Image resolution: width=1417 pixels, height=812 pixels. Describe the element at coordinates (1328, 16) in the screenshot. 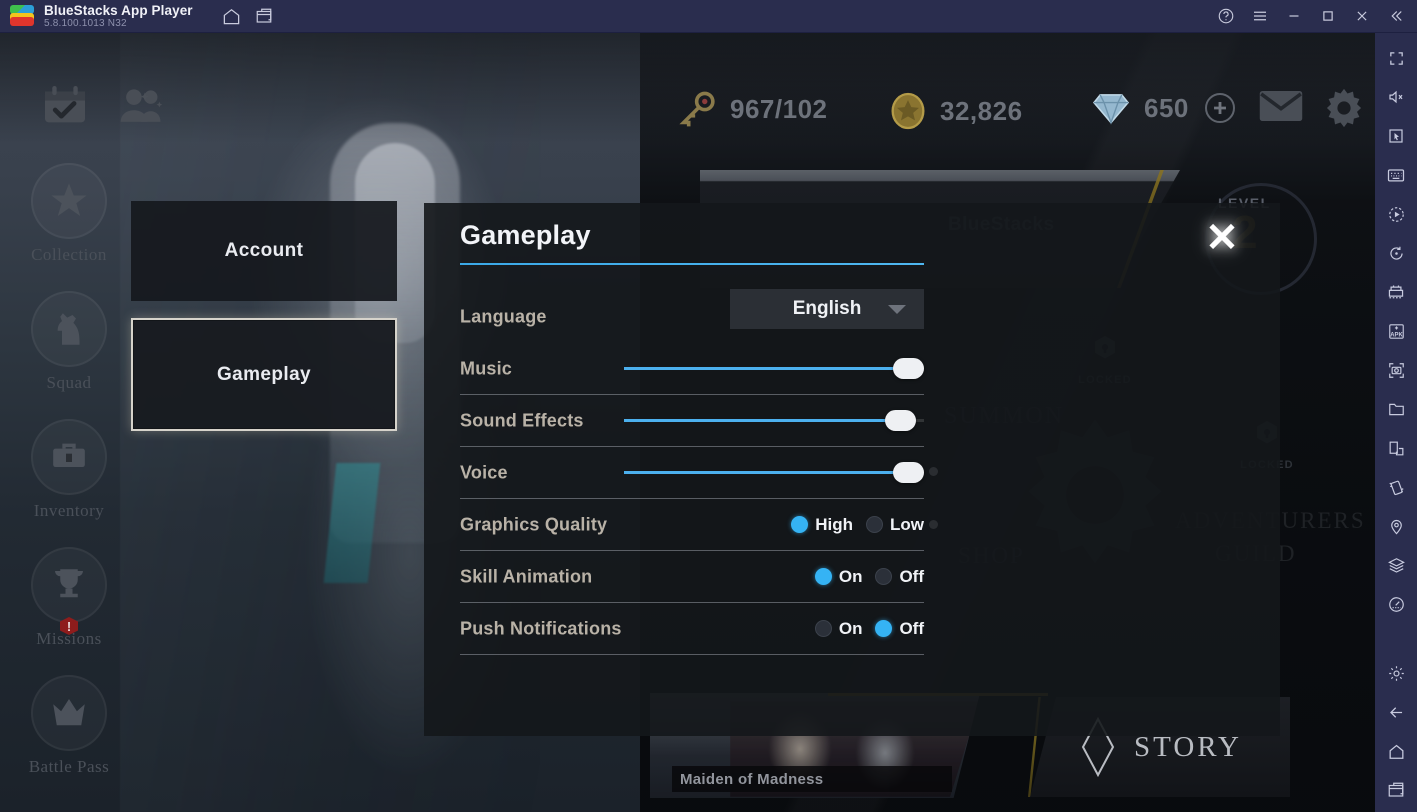

I see `maximize-icon` at that location.